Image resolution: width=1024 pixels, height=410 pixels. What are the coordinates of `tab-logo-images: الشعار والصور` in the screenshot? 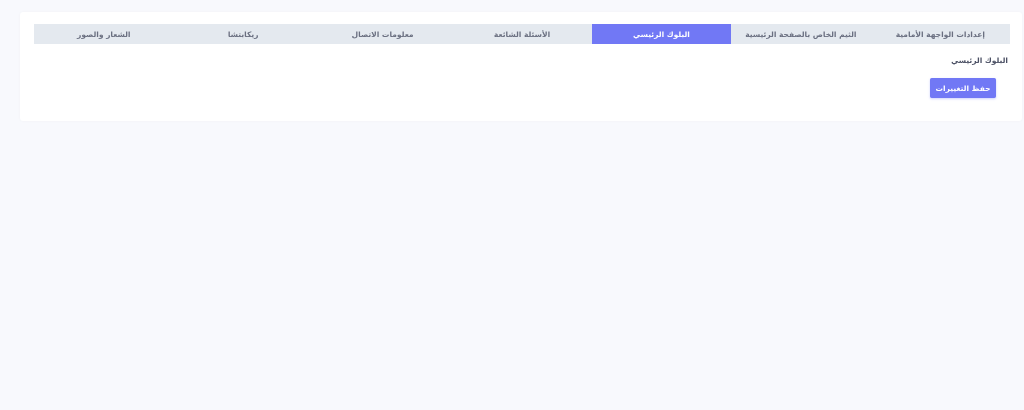 It's located at (103, 34).